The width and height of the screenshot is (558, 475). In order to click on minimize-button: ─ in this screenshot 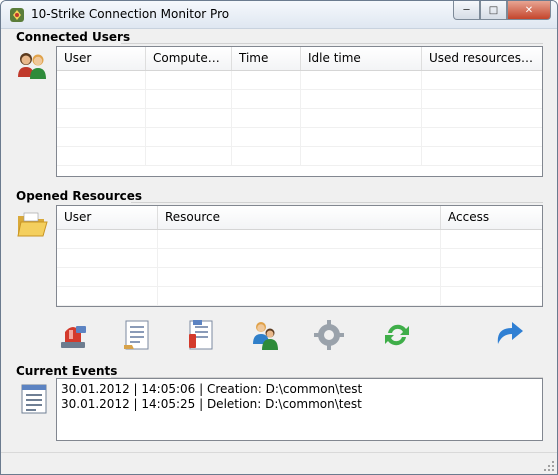, I will do `click(466, 10)`.